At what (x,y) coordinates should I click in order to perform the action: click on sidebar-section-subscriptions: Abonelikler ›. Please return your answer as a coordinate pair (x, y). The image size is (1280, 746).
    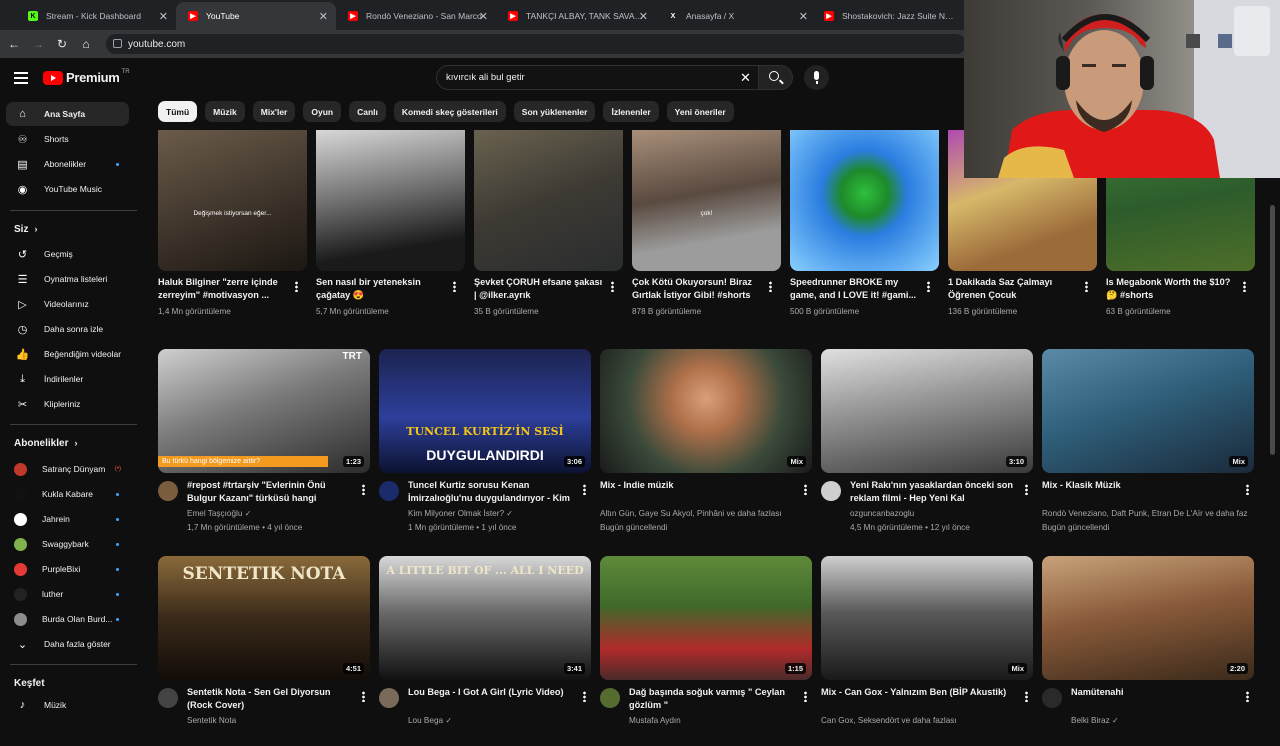
    Looking at the image, I should click on (45, 443).